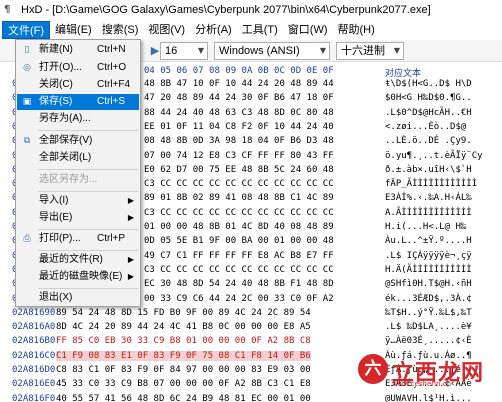  Describe the element at coordinates (7, 9) in the screenshot. I see `app-icon: ¶` at that location.